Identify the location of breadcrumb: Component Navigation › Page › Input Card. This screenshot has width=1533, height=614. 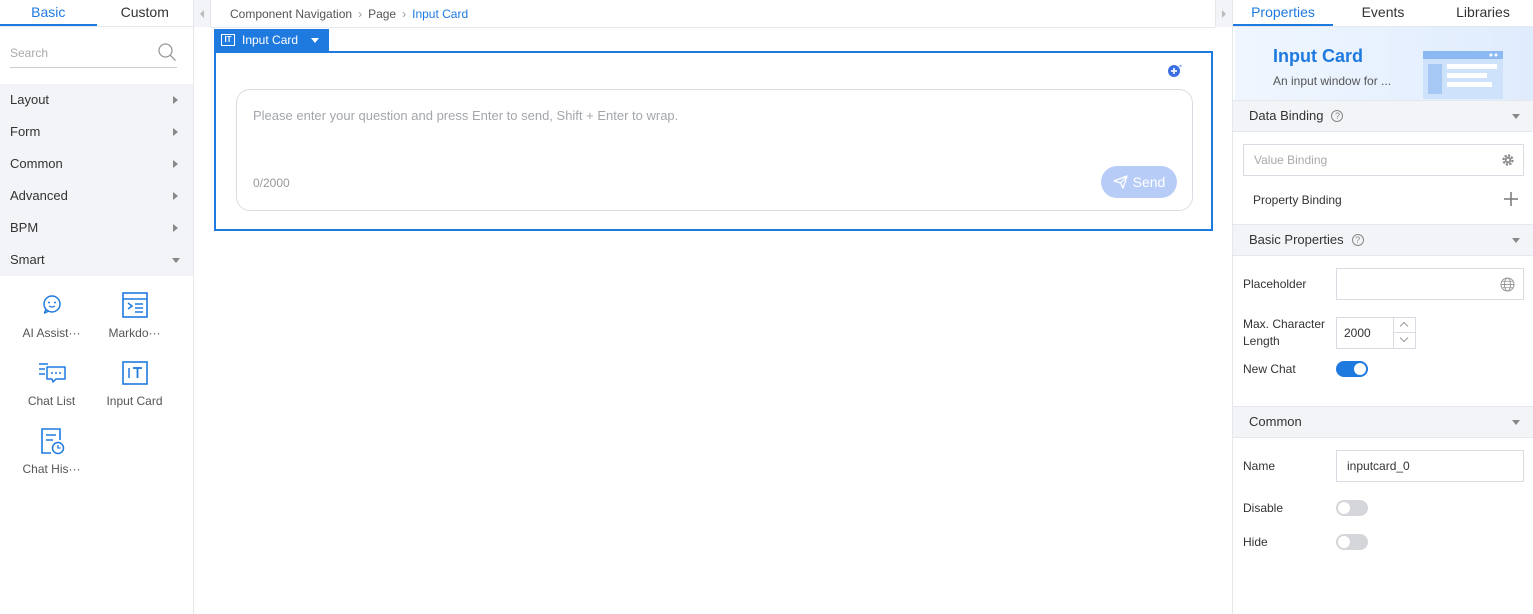
(349, 13).